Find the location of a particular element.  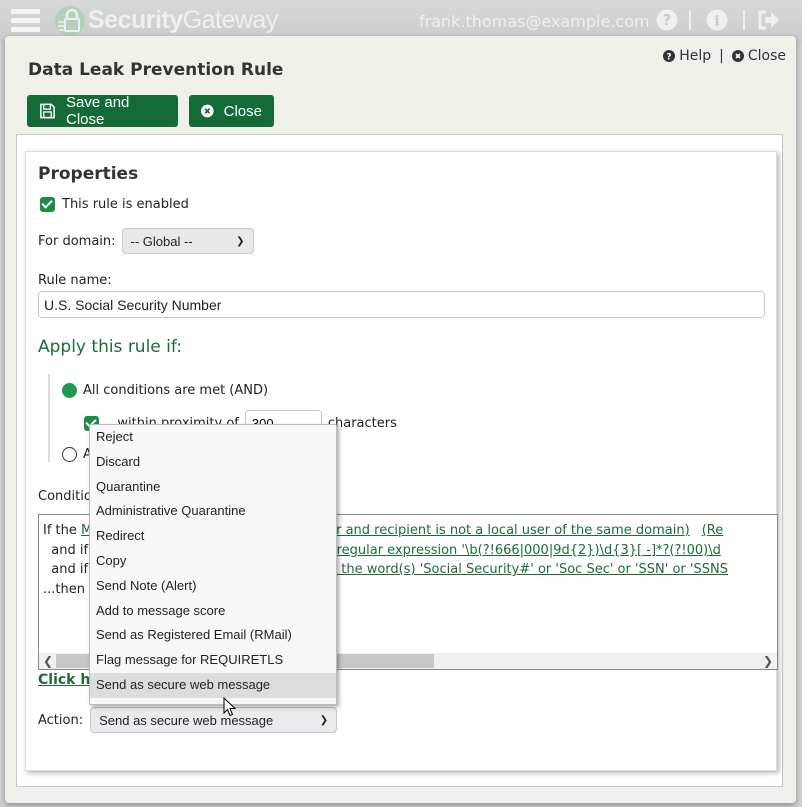

brand-bold: Security is located at coordinates (135, 20).